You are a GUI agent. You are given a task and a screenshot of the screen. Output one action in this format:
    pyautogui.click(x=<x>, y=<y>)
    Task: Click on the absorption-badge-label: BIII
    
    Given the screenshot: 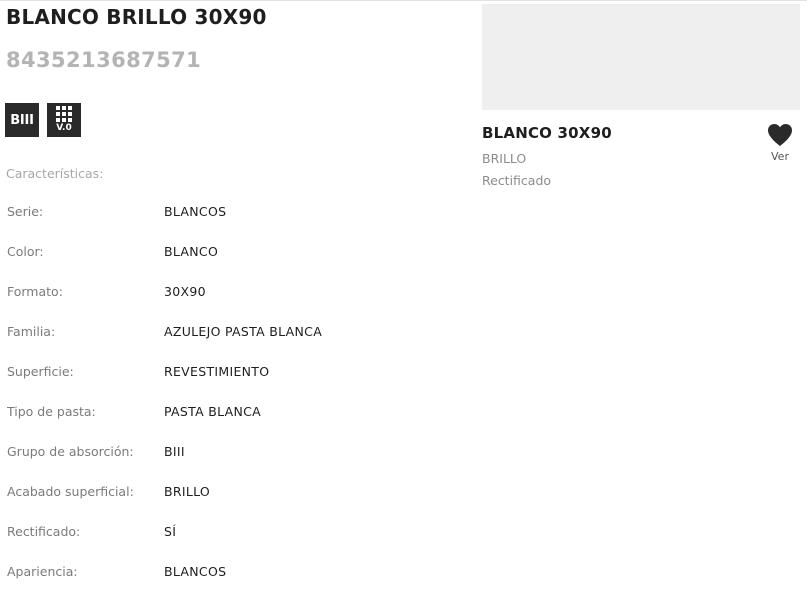 What is the action you would take?
    pyautogui.click(x=22, y=120)
    